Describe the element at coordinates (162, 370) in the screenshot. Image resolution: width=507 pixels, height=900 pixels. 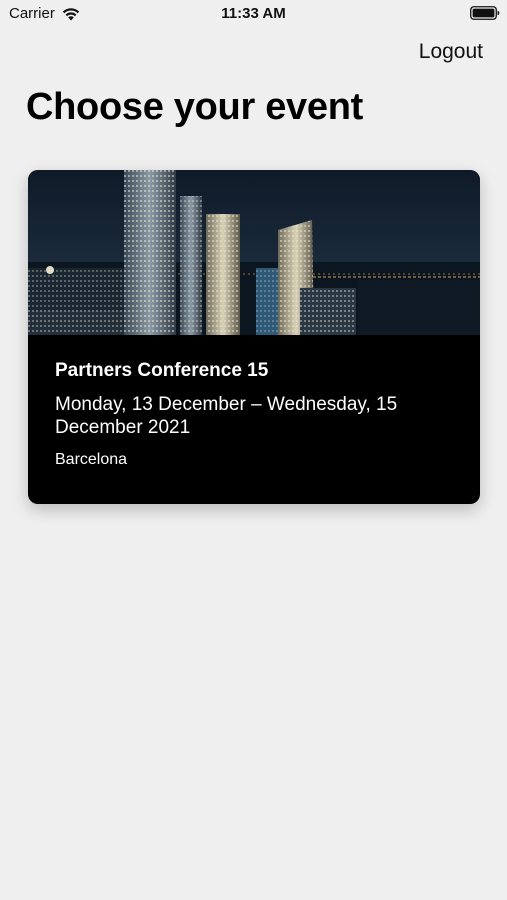
I see `event-name: Partners Conference 15` at that location.